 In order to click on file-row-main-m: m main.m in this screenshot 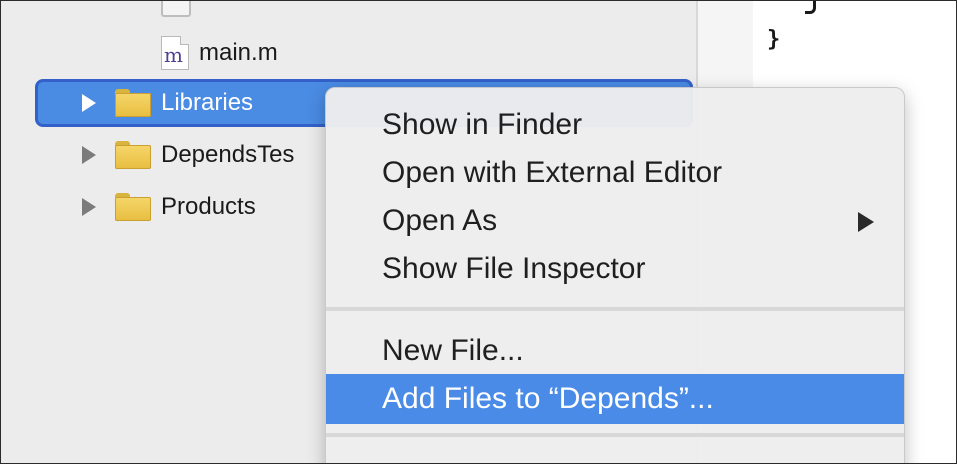, I will do `click(219, 53)`.